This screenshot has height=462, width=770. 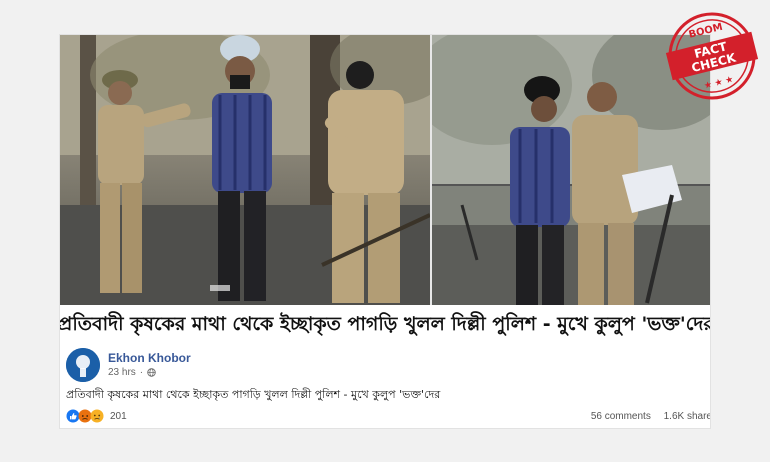 I want to click on reactions-bar: 201 56 comments 1.6K share, so click(x=388, y=417).